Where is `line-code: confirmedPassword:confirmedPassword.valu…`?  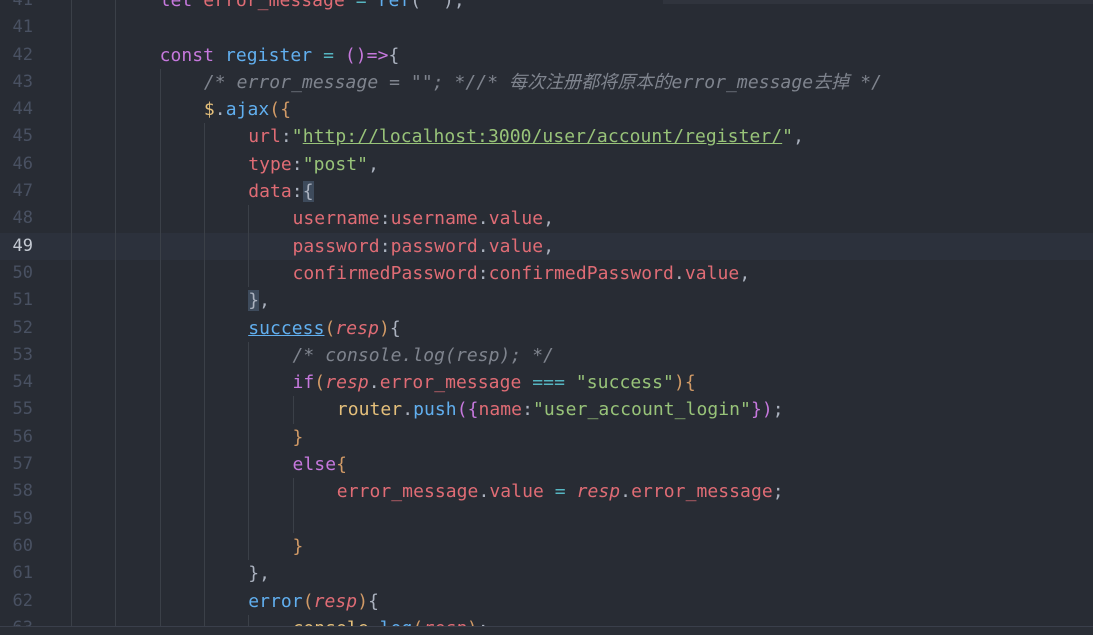 line-code: confirmedPassword:confirmedPassword.valu… is located at coordinates (522, 273).